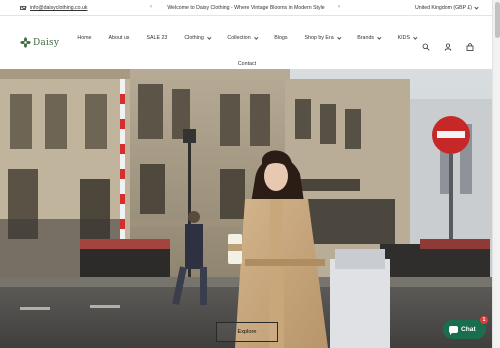  I want to click on search-icon, so click(426, 44).